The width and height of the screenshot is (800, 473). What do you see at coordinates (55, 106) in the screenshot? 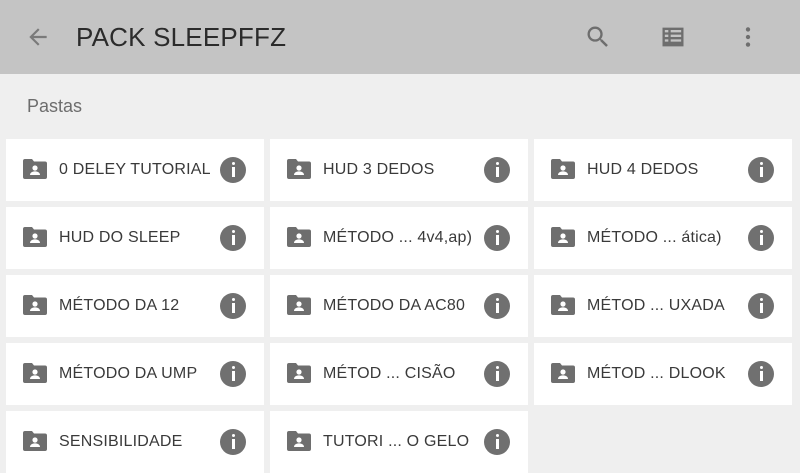
I see `section-title: Pastas` at bounding box center [55, 106].